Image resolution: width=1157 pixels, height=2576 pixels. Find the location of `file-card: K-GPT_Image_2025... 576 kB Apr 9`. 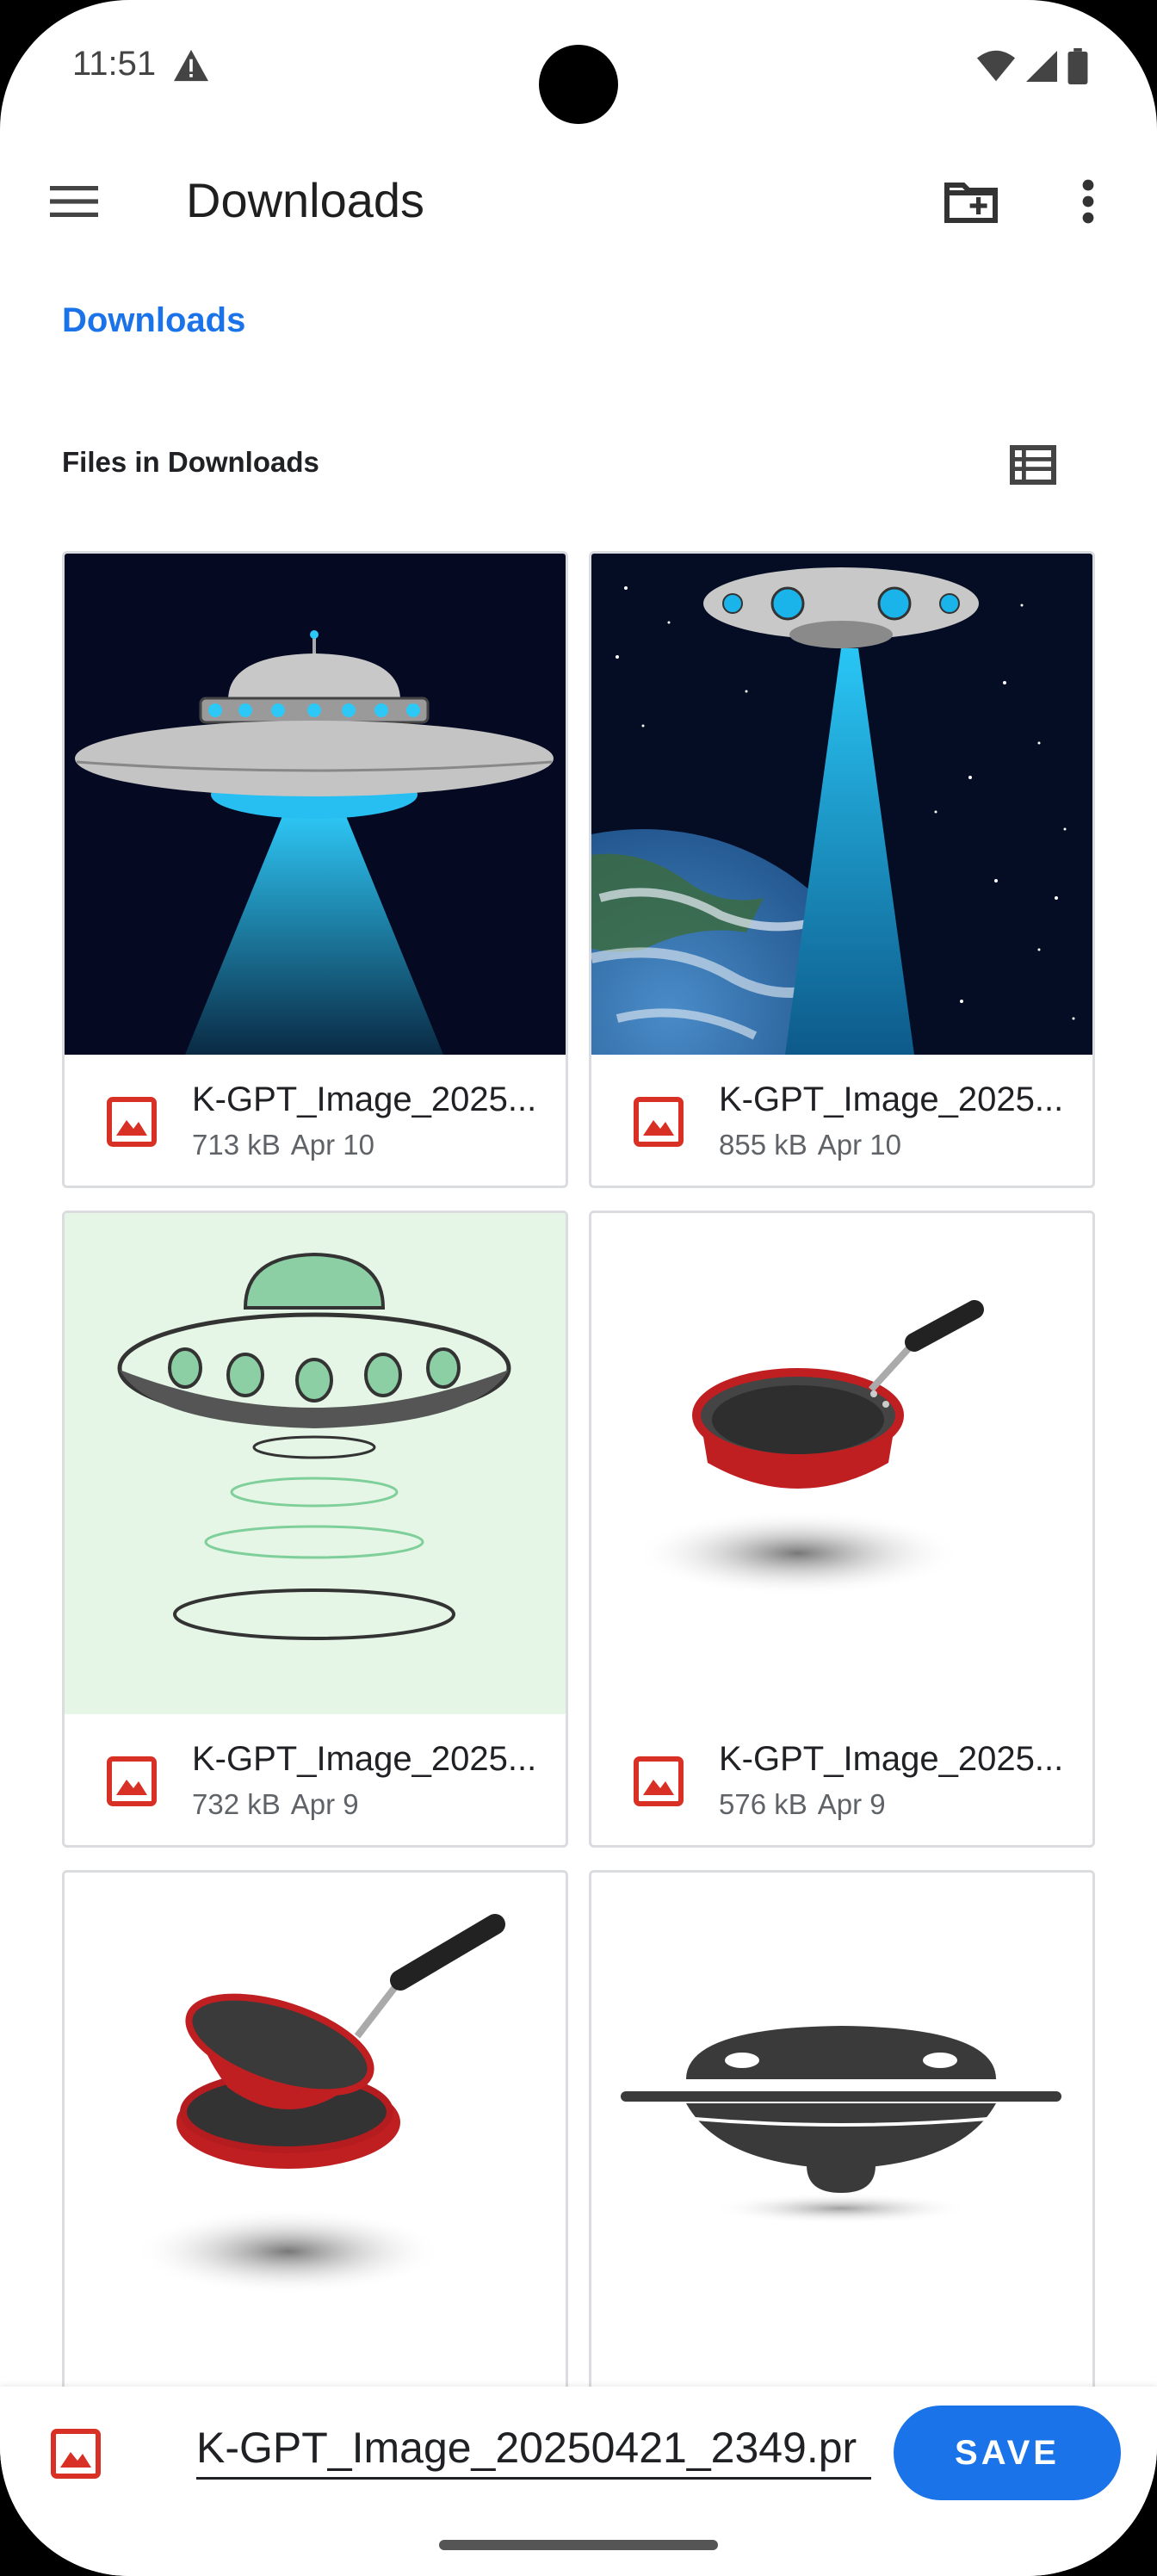

file-card: K-GPT_Image_2025... 576 kB Apr 9 is located at coordinates (842, 1530).